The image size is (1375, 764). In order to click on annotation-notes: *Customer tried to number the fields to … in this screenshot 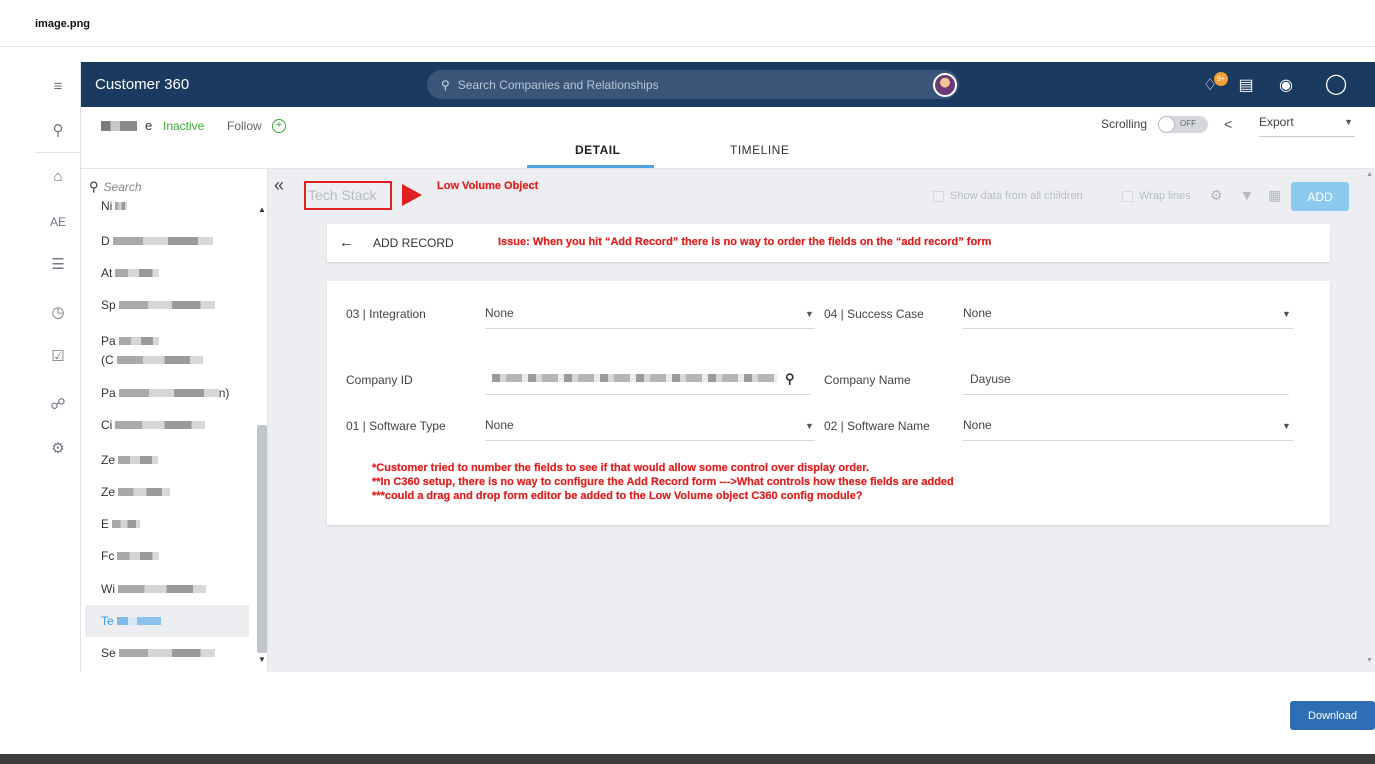, I will do `click(663, 482)`.